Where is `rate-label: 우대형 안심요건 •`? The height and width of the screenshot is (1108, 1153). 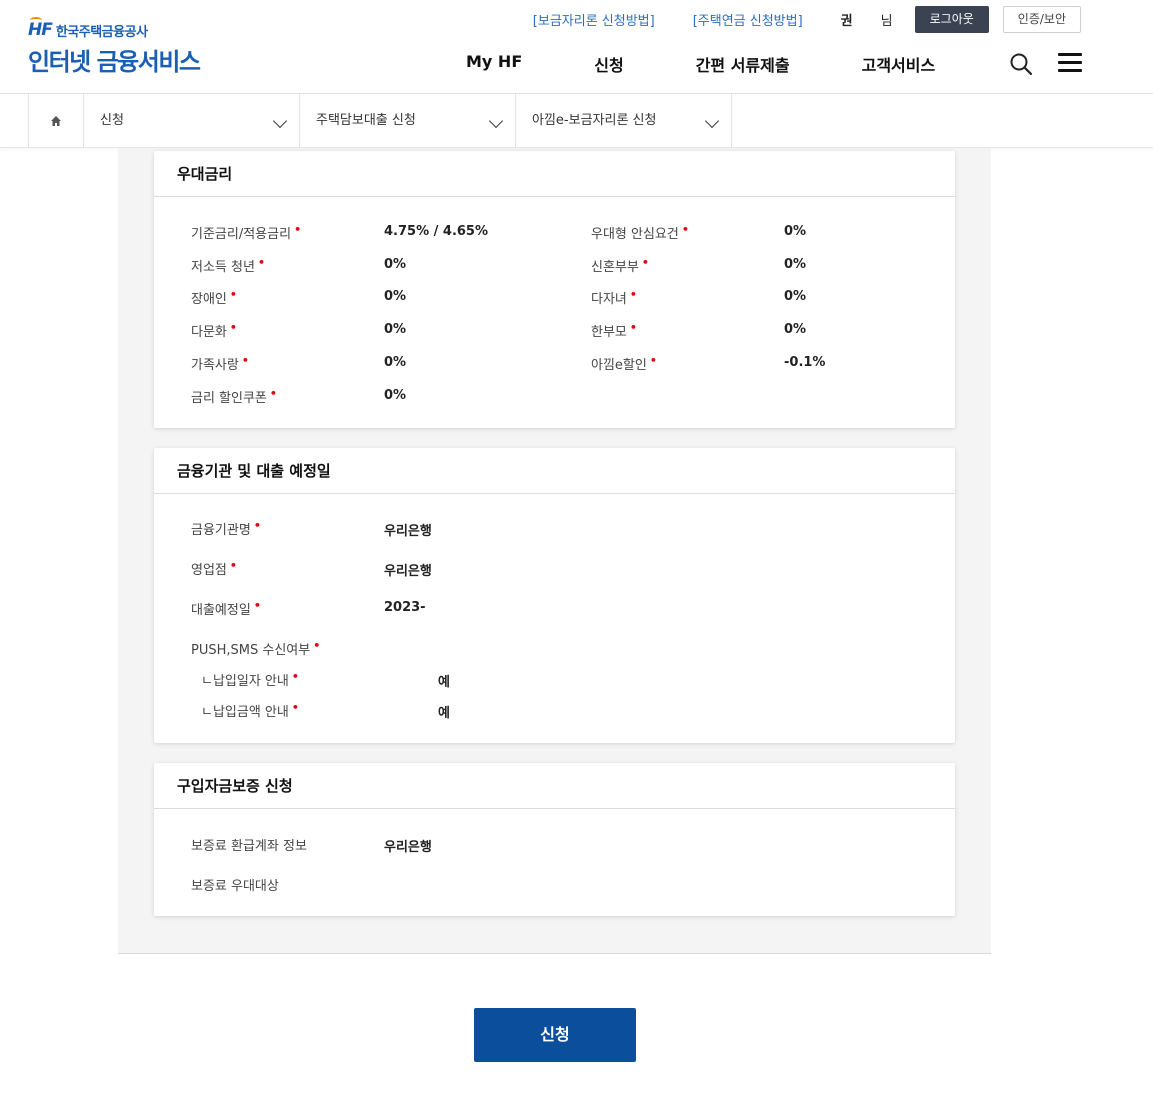
rate-label: 우대형 안심요건 • is located at coordinates (640, 232).